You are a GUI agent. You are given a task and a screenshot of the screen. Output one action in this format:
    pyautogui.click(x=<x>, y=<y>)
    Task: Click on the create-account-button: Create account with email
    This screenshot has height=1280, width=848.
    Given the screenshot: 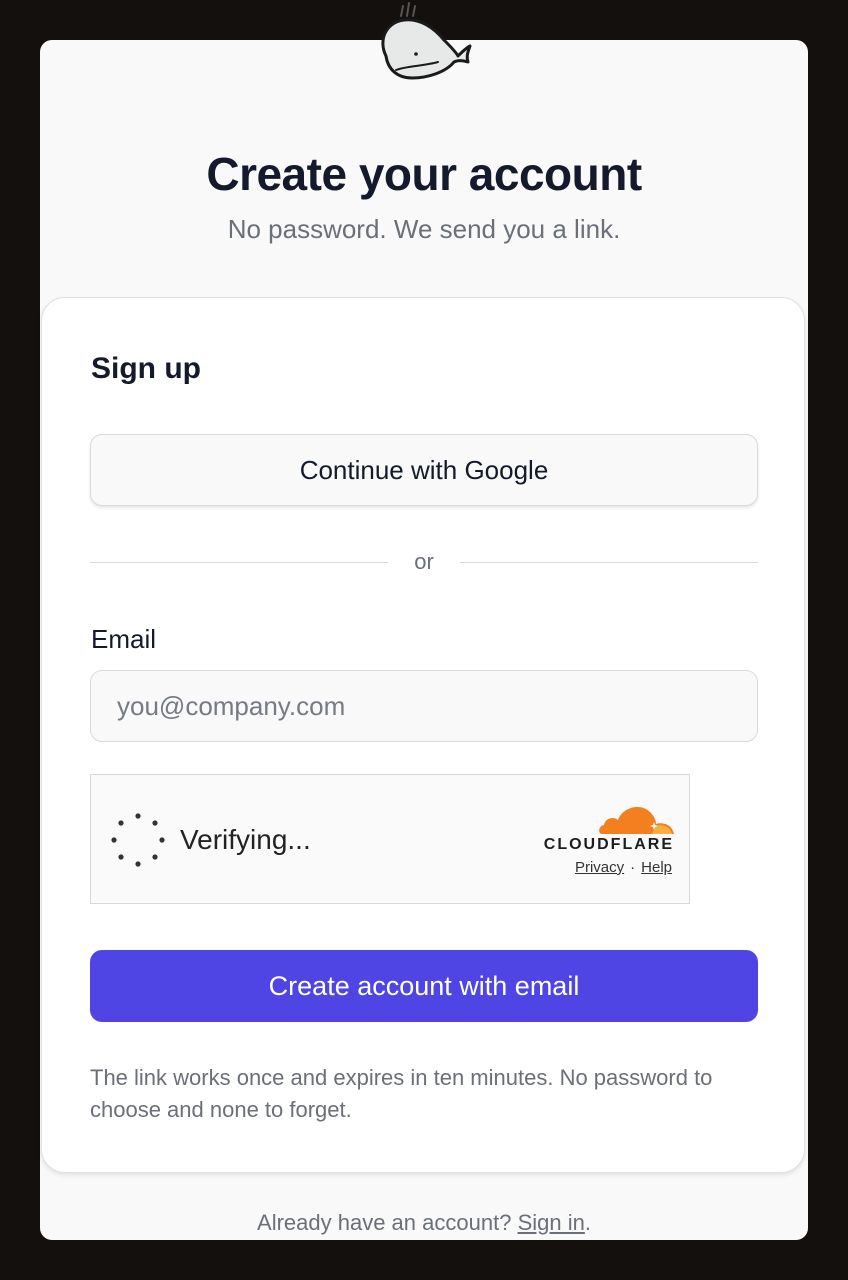 What is the action you would take?
    pyautogui.click(x=424, y=986)
    